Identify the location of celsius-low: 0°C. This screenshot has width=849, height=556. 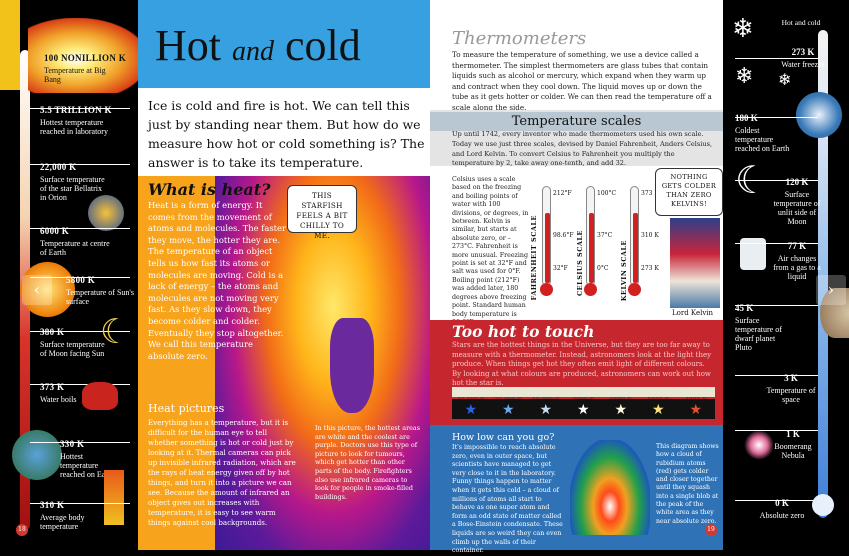
(603, 268).